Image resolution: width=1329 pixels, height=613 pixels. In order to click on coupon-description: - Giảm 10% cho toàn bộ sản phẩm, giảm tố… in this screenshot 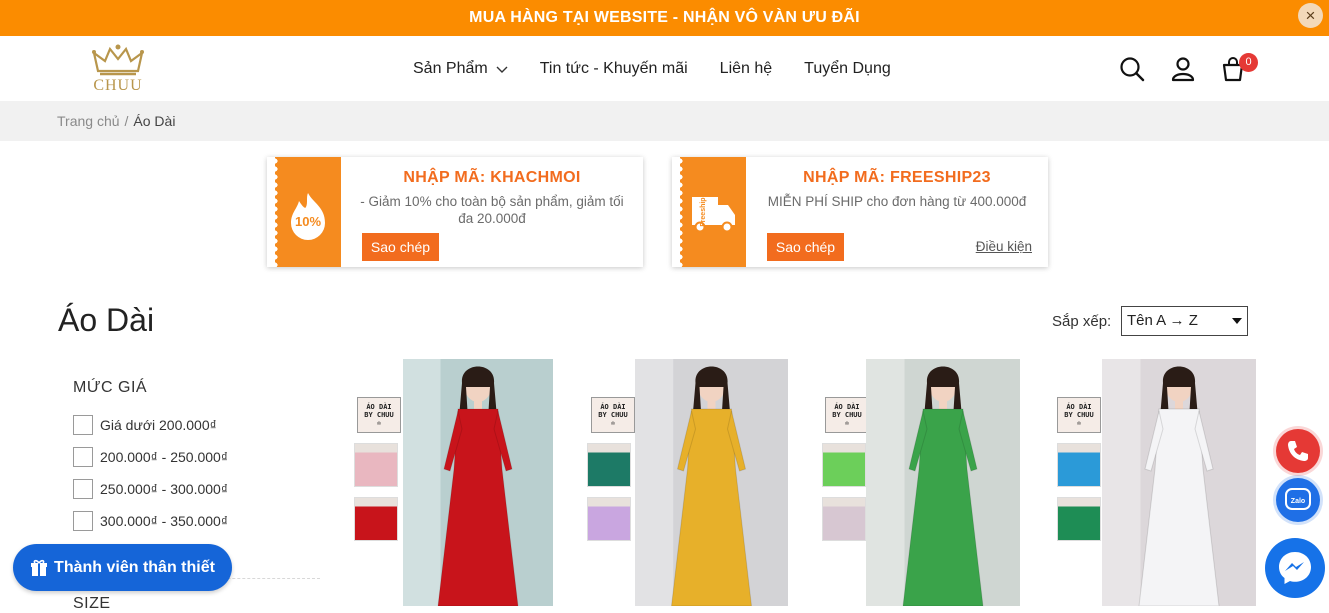, I will do `click(492, 210)`.